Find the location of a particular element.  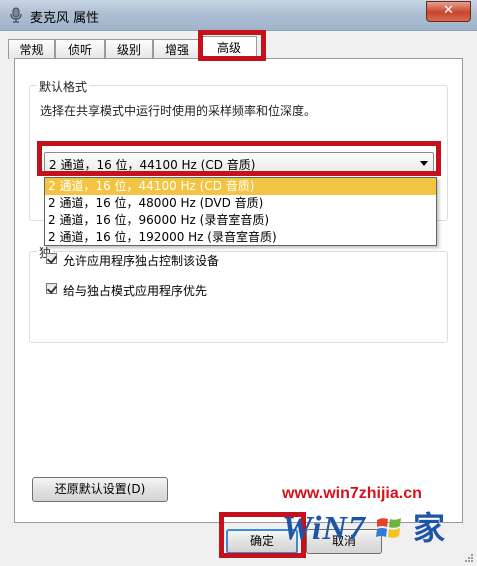

exclusive-priority-label: 给与独占模式应用程序优先 is located at coordinates (135, 291).